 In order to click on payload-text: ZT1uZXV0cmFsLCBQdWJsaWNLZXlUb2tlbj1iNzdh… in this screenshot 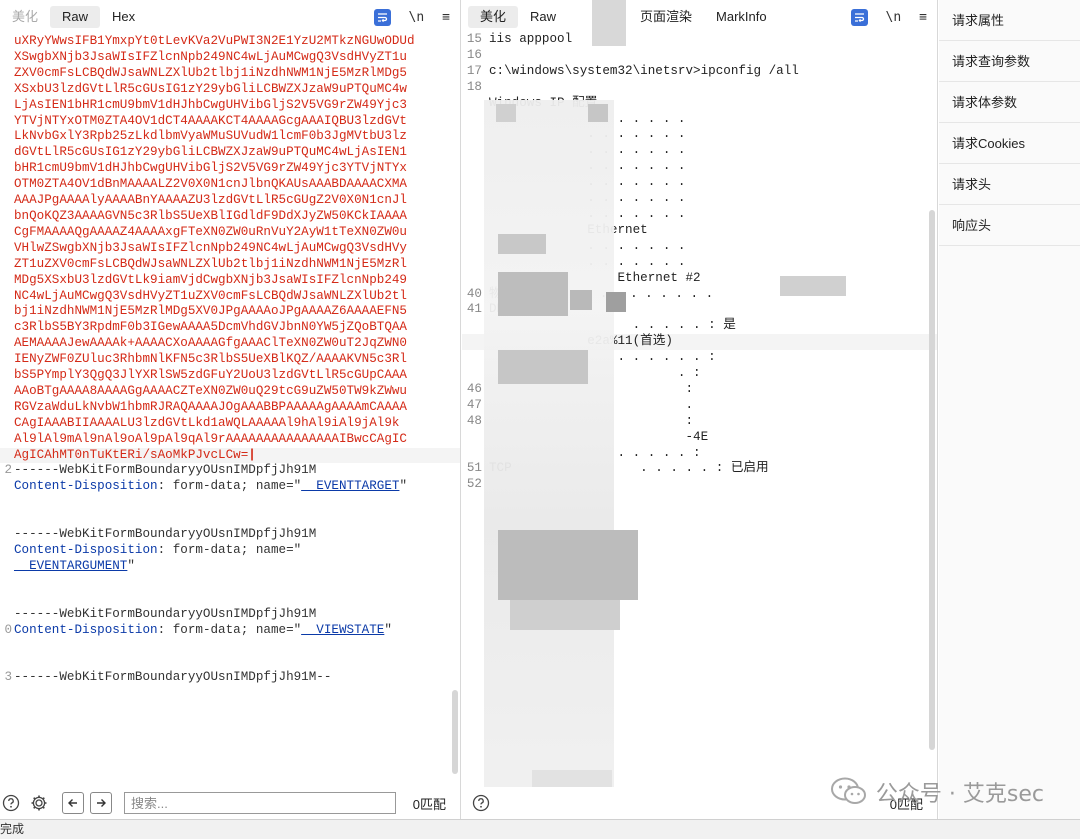, I will do `click(210, 263)`.